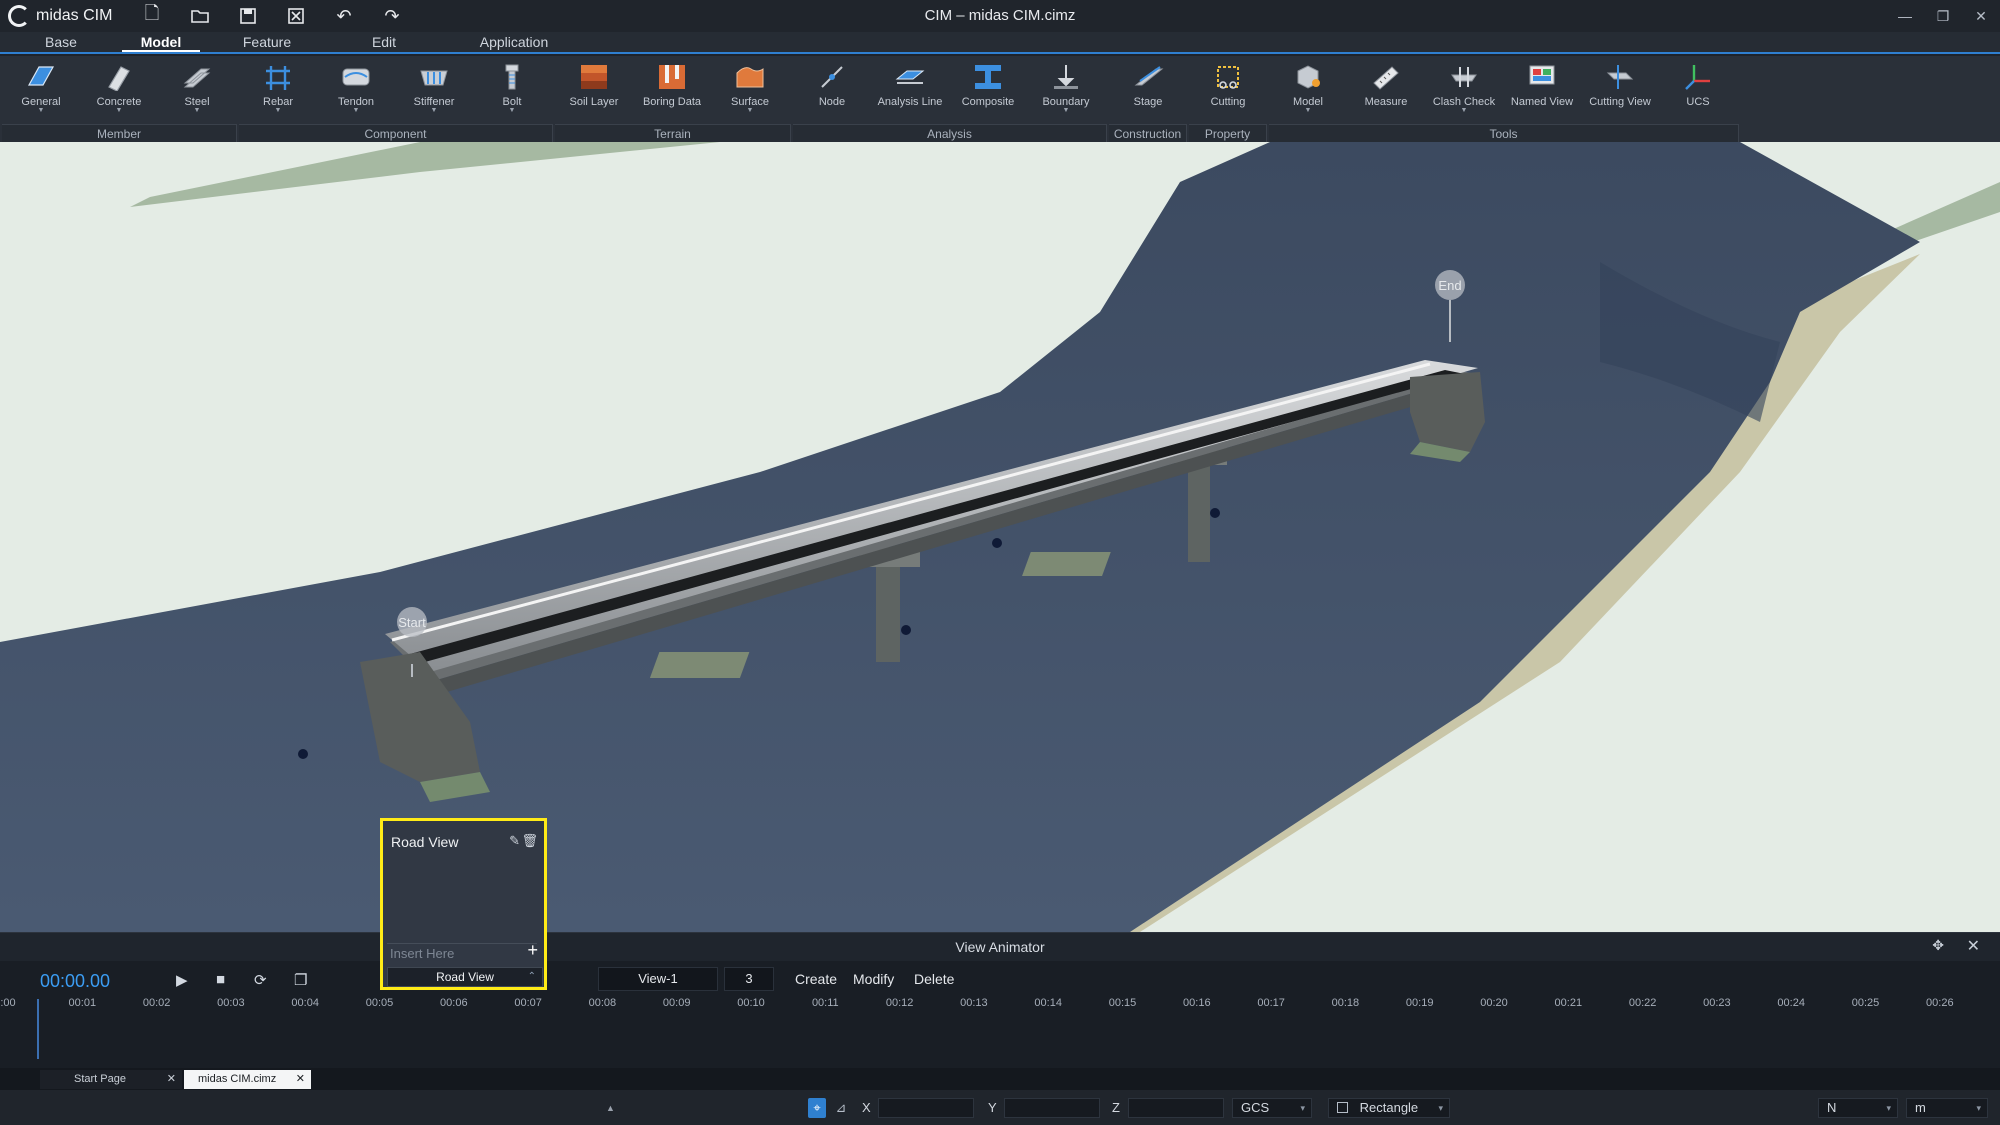 The width and height of the screenshot is (2000, 1125). Describe the element at coordinates (1938, 945) in the screenshot. I see `pin-icon: ✥` at that location.